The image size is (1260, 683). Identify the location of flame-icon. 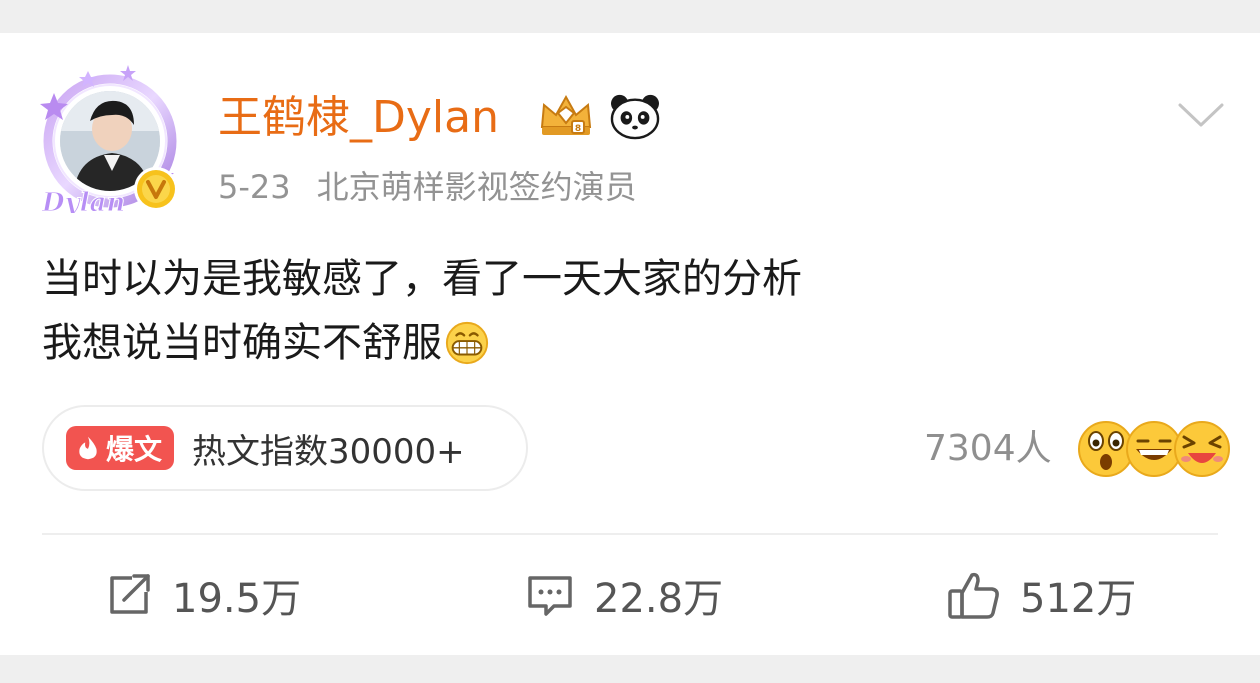
(88, 448).